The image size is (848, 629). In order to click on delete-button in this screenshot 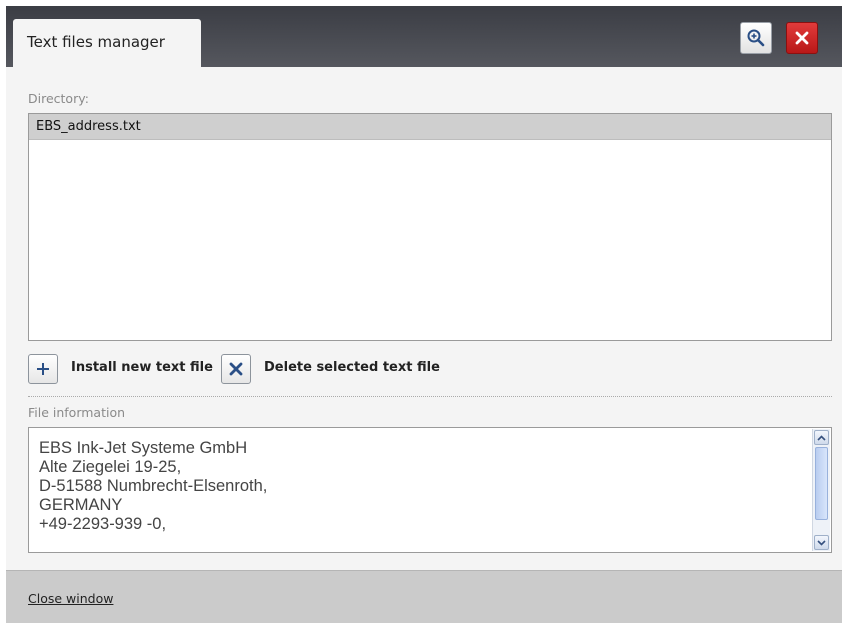, I will do `click(236, 369)`.